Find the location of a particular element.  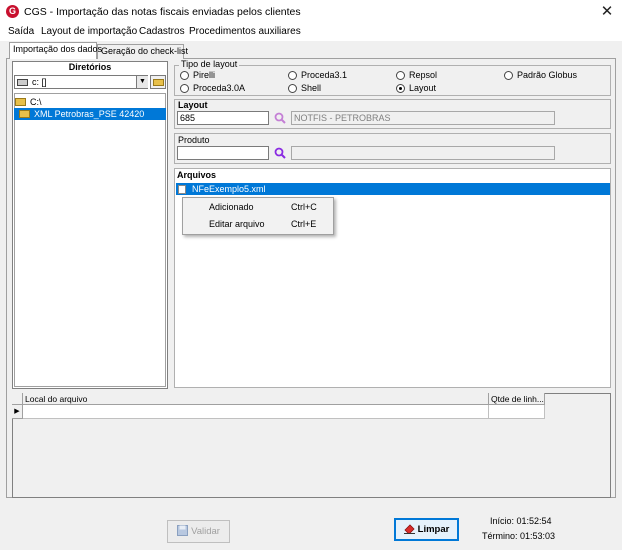

tab-geracao-check-list: Geração do check-list is located at coordinates (142, 51).